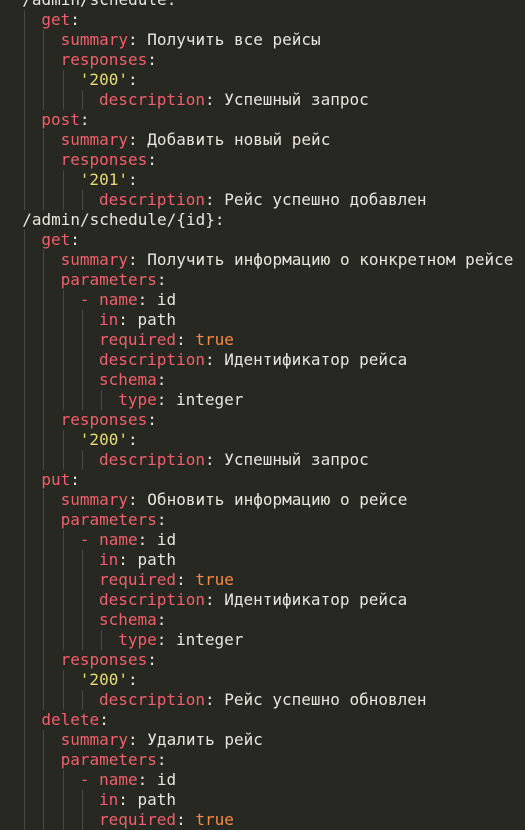 Image resolution: width=525 pixels, height=830 pixels. Describe the element at coordinates (262, 740) in the screenshot. I see `code-line: summary: Удалить рейс` at that location.